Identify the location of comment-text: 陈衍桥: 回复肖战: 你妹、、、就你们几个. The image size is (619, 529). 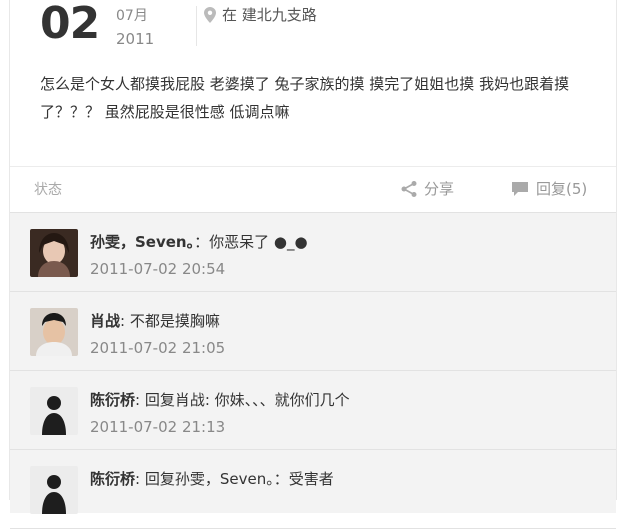
(220, 399).